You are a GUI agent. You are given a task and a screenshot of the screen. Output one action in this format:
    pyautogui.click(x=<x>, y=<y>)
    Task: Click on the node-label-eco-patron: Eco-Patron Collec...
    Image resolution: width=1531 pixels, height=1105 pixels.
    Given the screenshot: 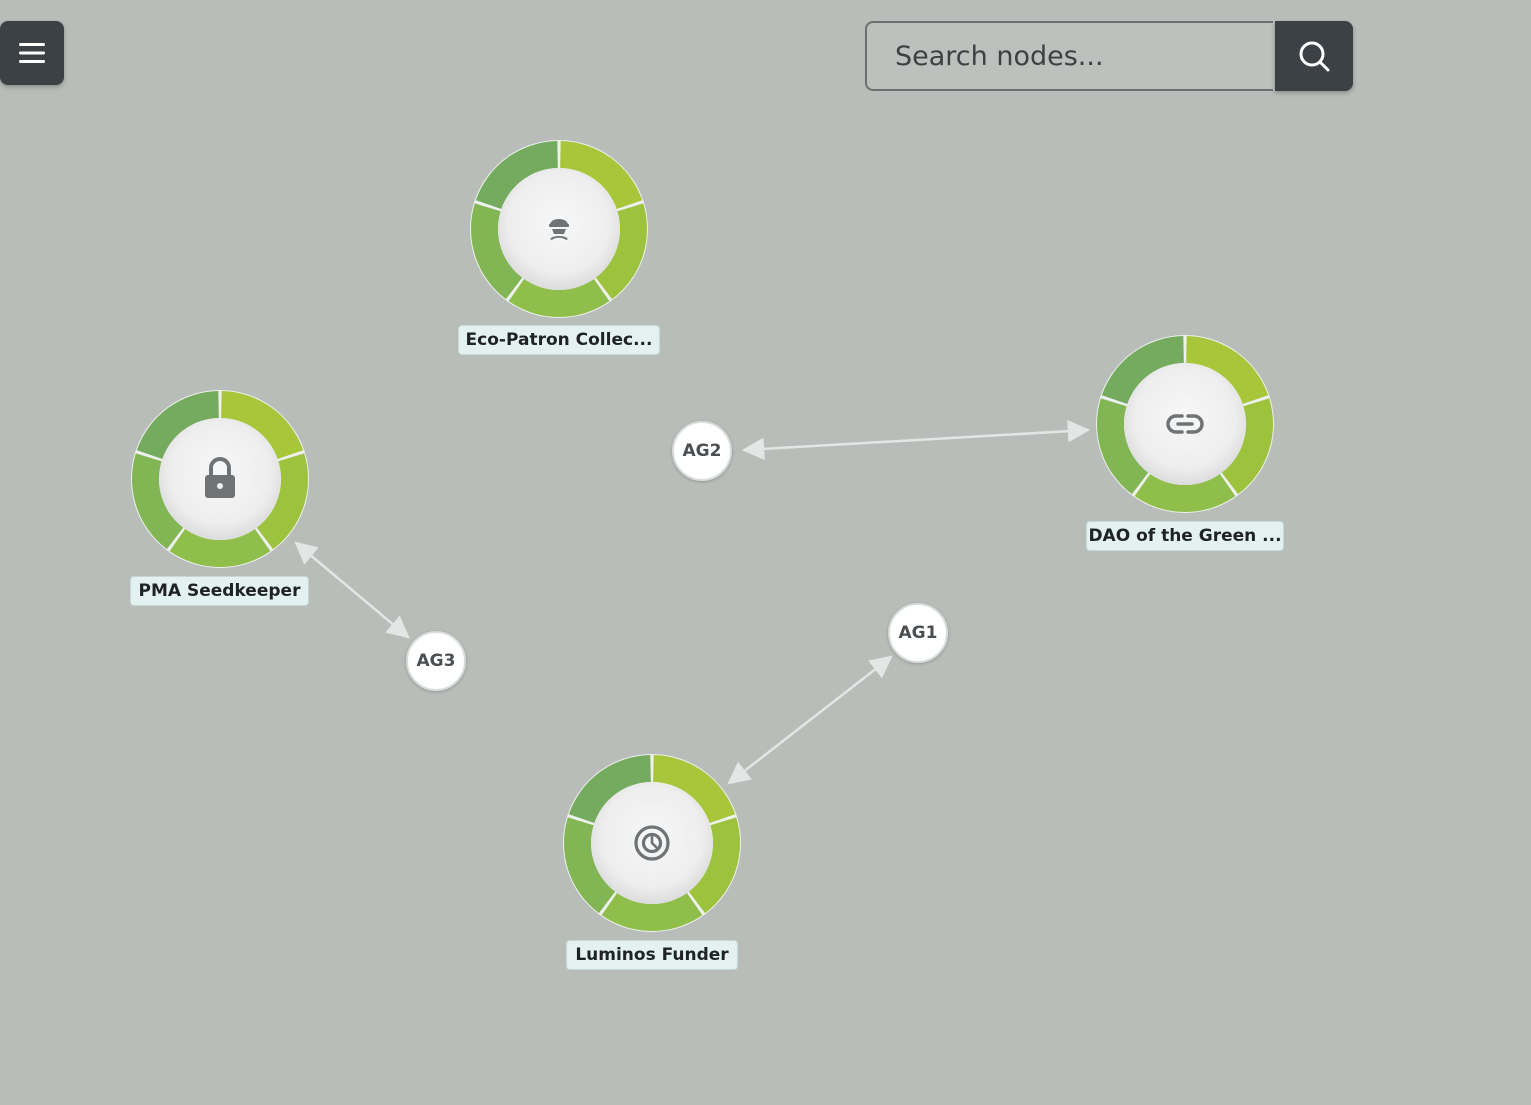 What is the action you would take?
    pyautogui.click(x=559, y=340)
    